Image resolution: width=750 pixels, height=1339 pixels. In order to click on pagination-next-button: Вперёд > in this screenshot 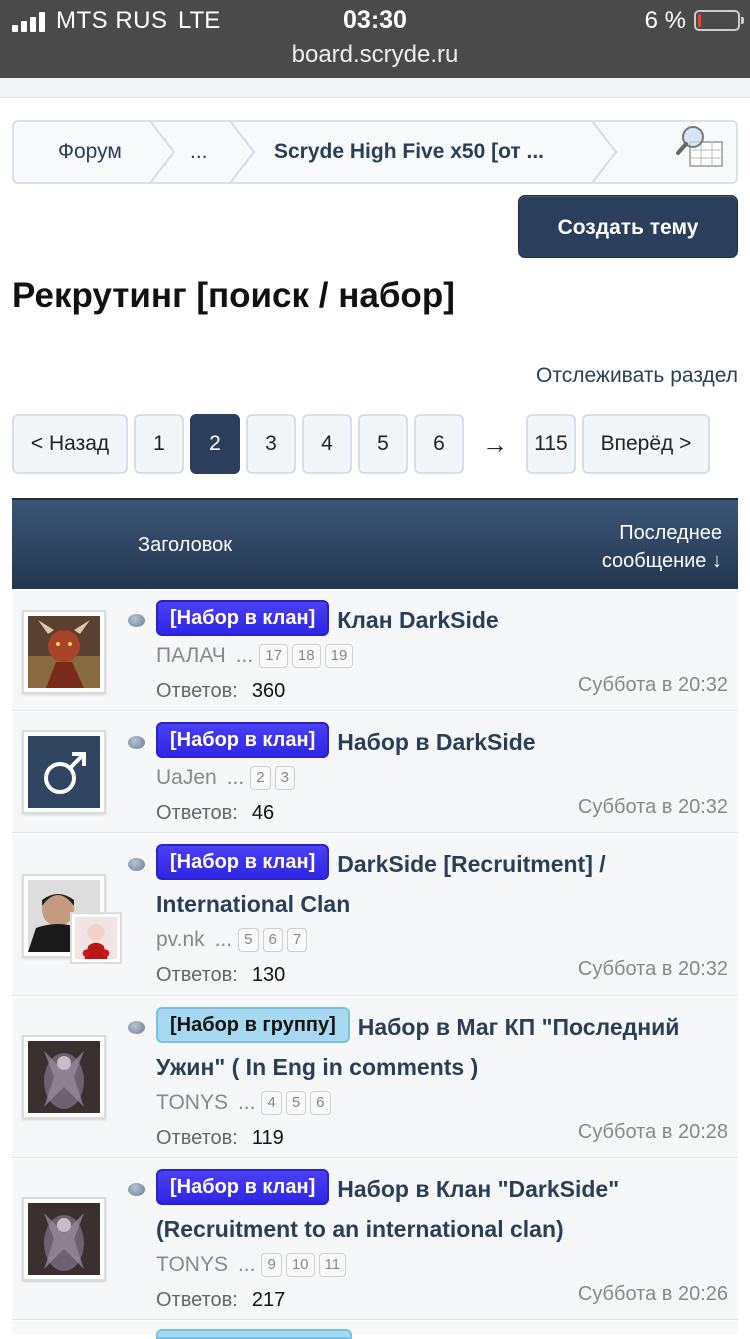, I will do `click(646, 444)`.